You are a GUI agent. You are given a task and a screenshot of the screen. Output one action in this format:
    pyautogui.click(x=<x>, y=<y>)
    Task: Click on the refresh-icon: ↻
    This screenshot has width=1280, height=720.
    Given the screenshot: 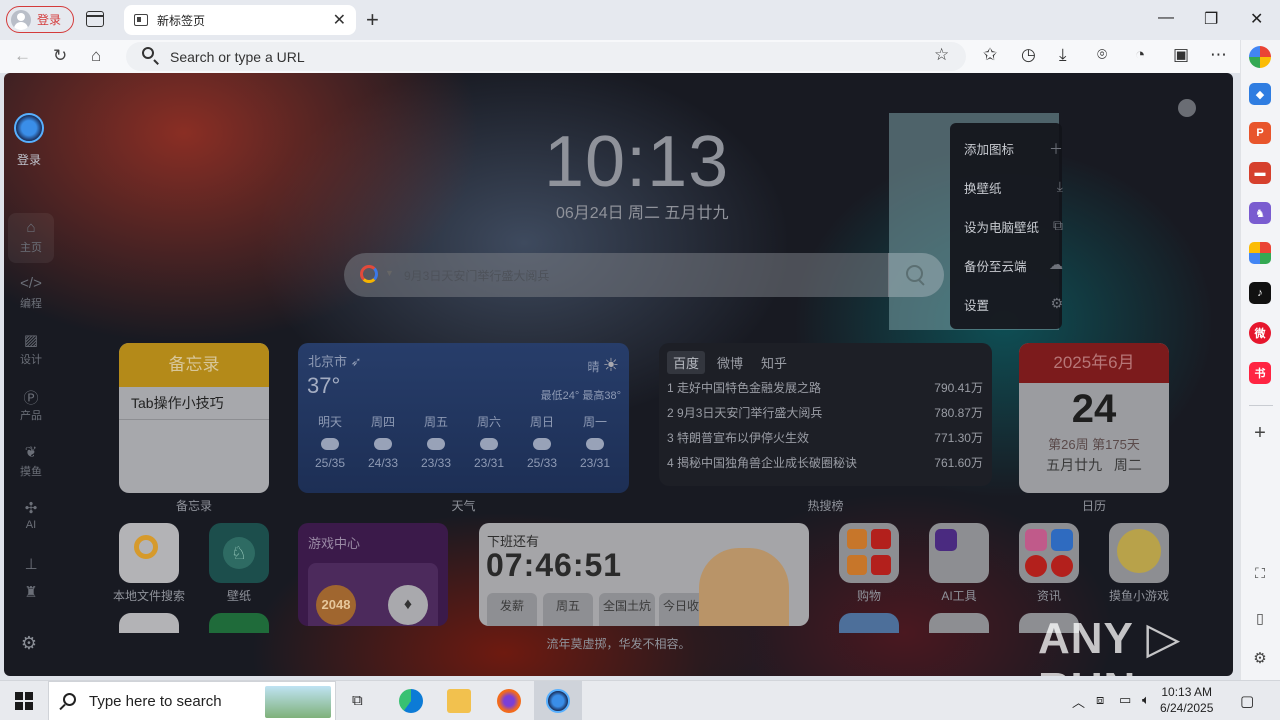 What is the action you would take?
    pyautogui.click(x=60, y=56)
    